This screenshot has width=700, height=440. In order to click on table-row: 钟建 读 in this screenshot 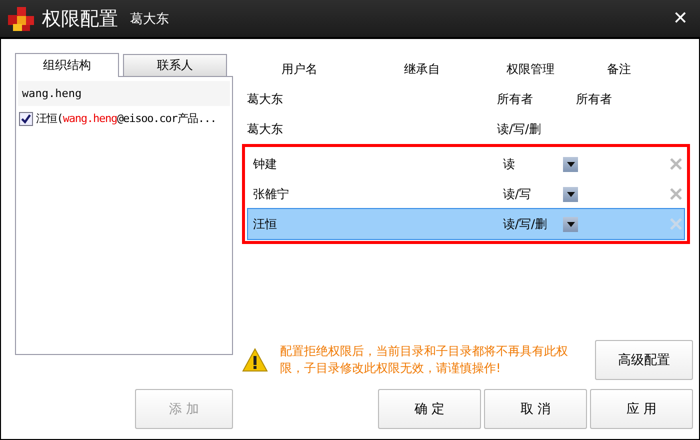, I will do `click(466, 164)`.